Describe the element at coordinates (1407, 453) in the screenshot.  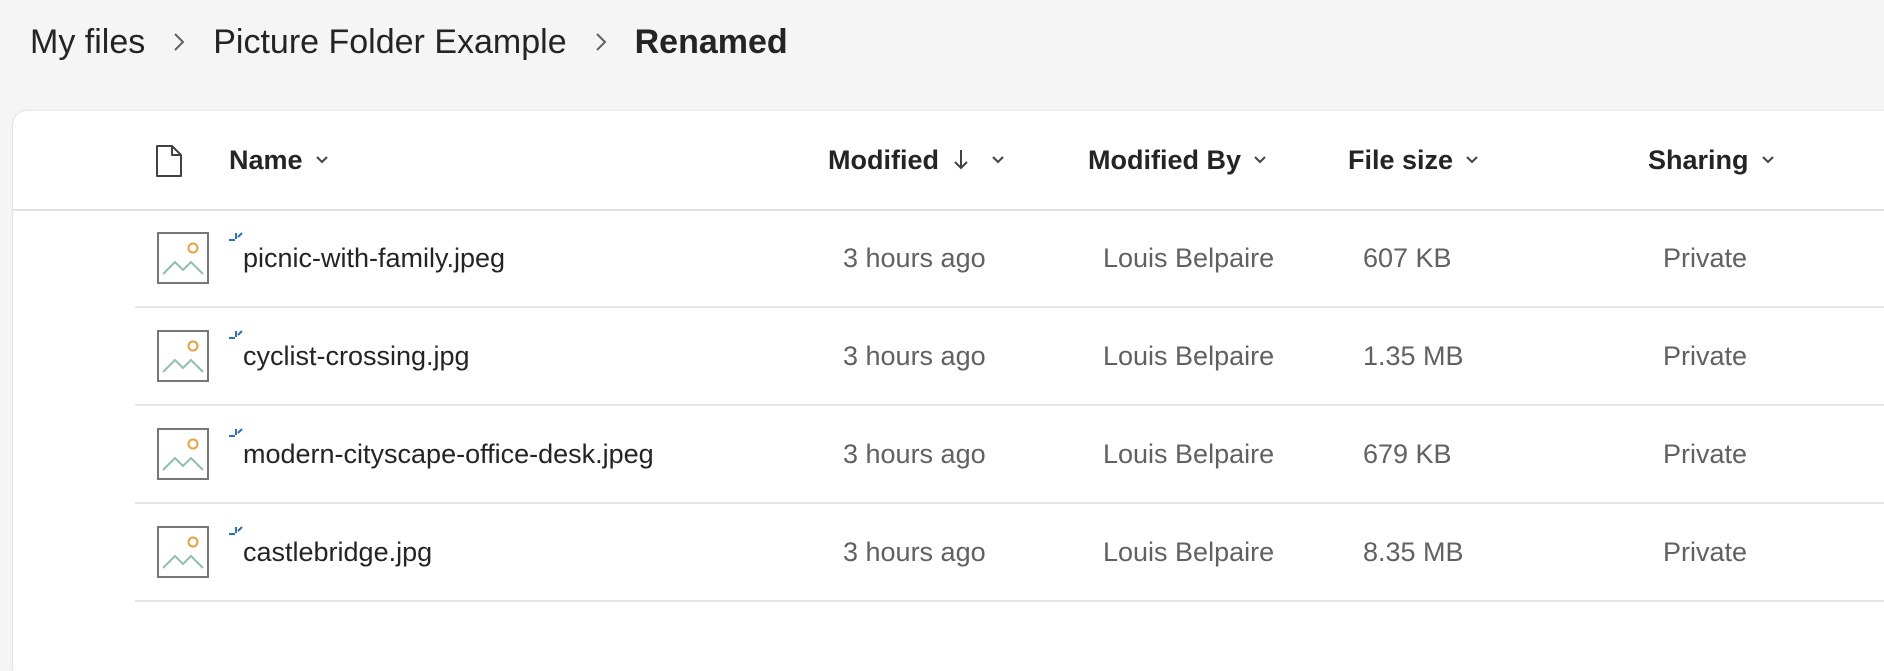
I see `file-size-cell: 679 KB` at that location.